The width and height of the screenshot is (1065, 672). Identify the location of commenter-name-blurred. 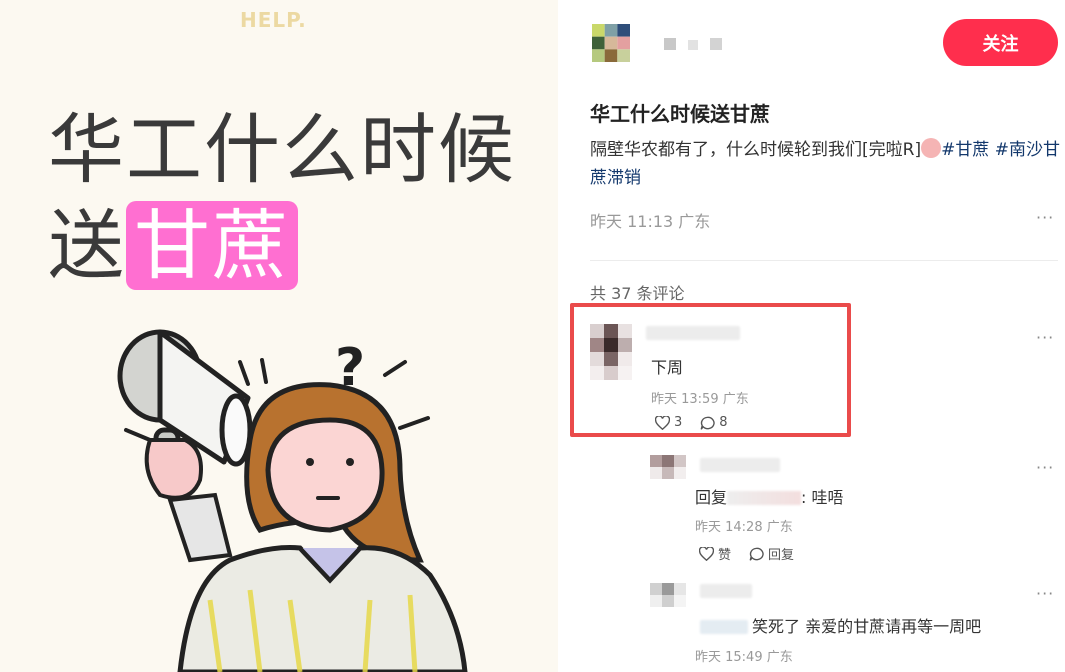
(693, 333).